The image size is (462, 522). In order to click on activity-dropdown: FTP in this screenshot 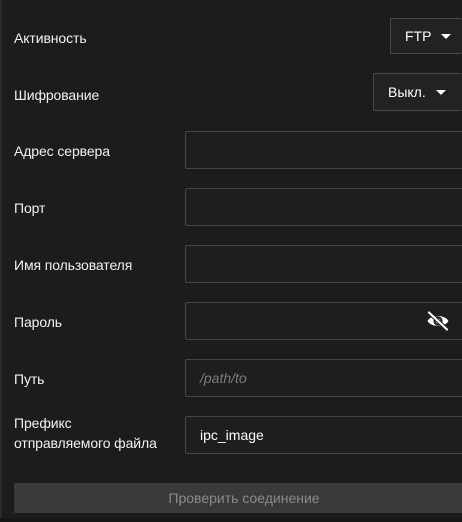, I will do `click(426, 36)`.